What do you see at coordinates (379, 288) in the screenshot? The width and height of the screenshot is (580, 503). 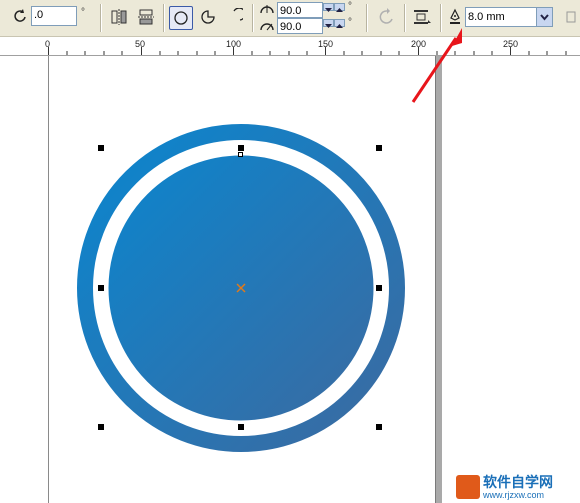 I see `selection-handle-right` at bounding box center [379, 288].